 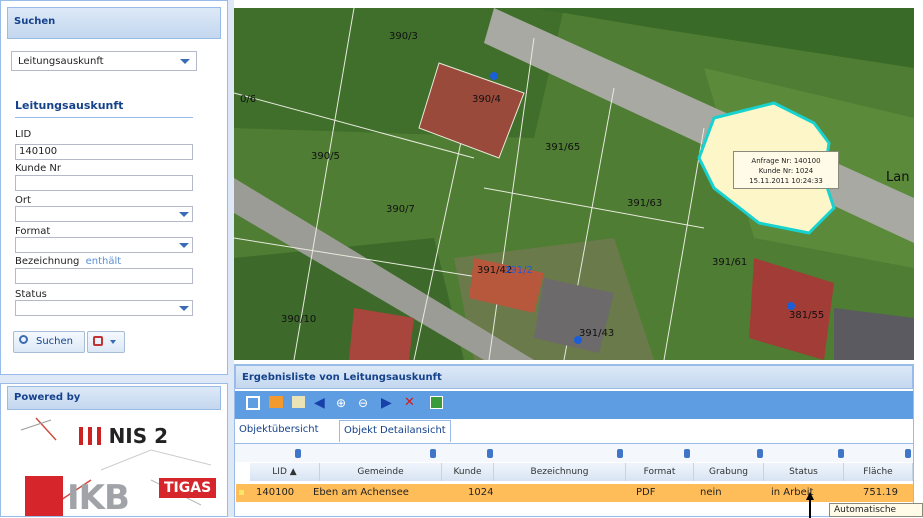 What do you see at coordinates (729, 472) in the screenshot?
I see `column-header-grabung: Grabung` at bounding box center [729, 472].